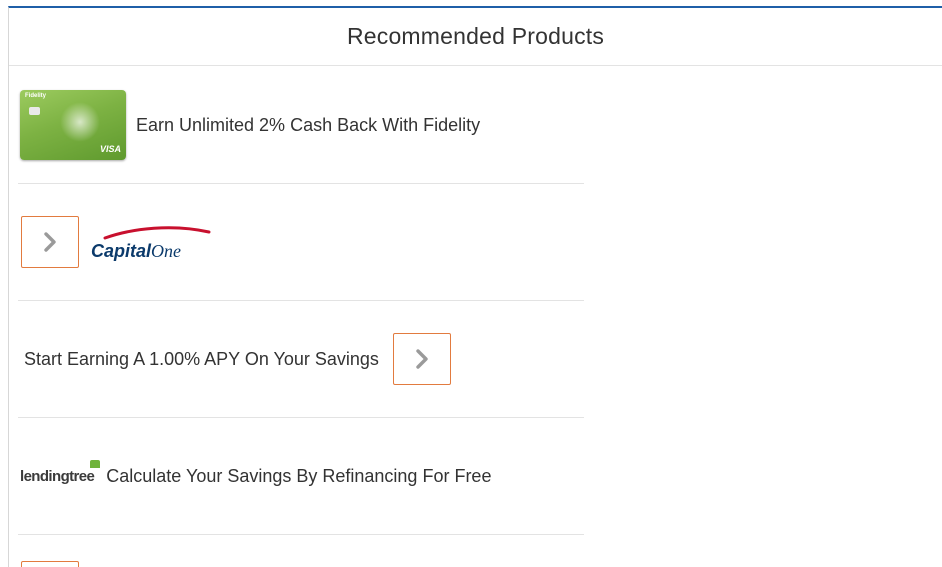 This screenshot has height=567, width=942. Describe the element at coordinates (36, 96) in the screenshot. I see `card-brand-text: Fidelity` at that location.